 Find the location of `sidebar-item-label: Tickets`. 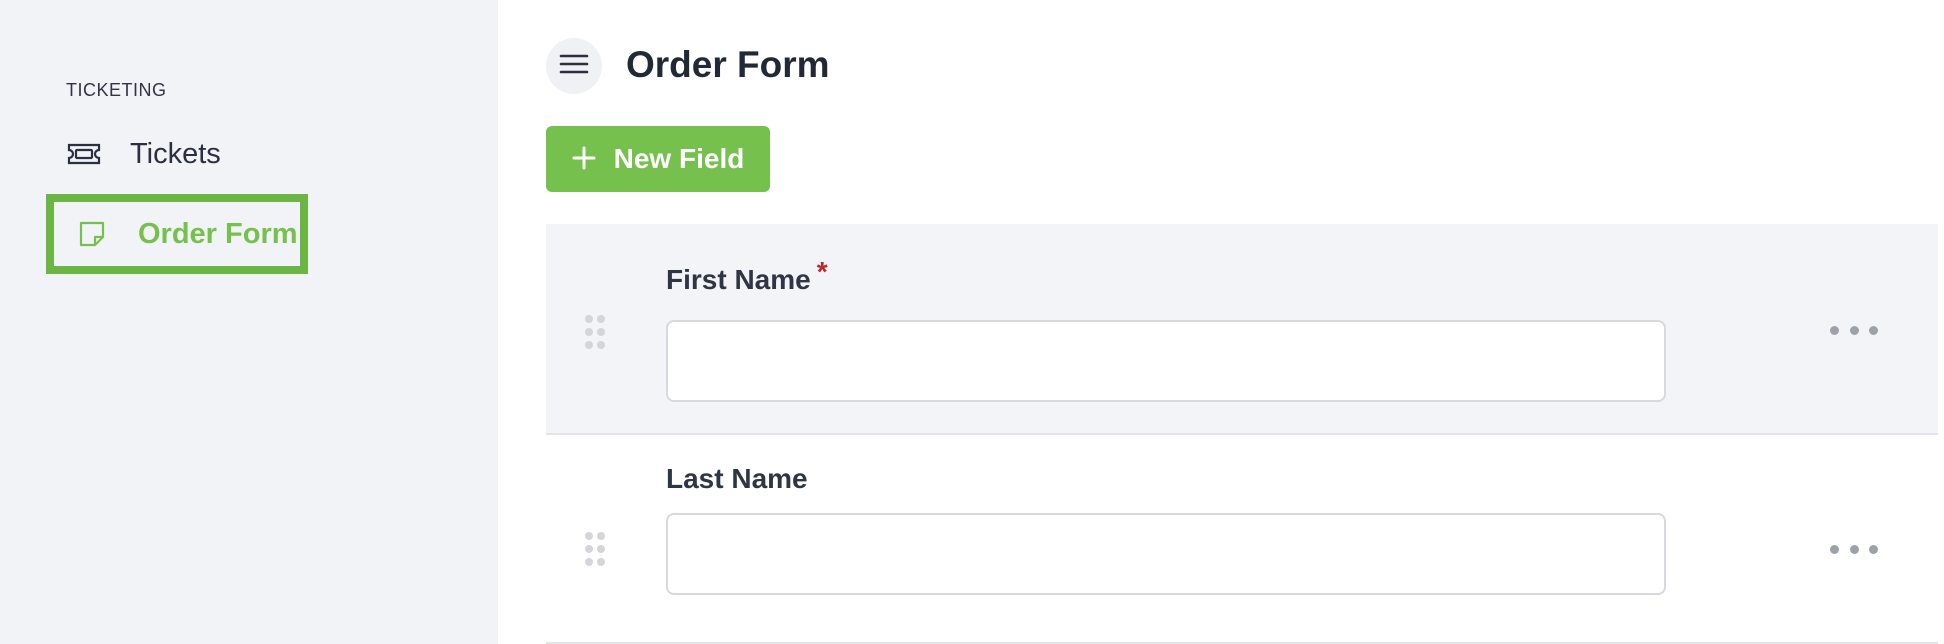

sidebar-item-label: Tickets is located at coordinates (175, 153).